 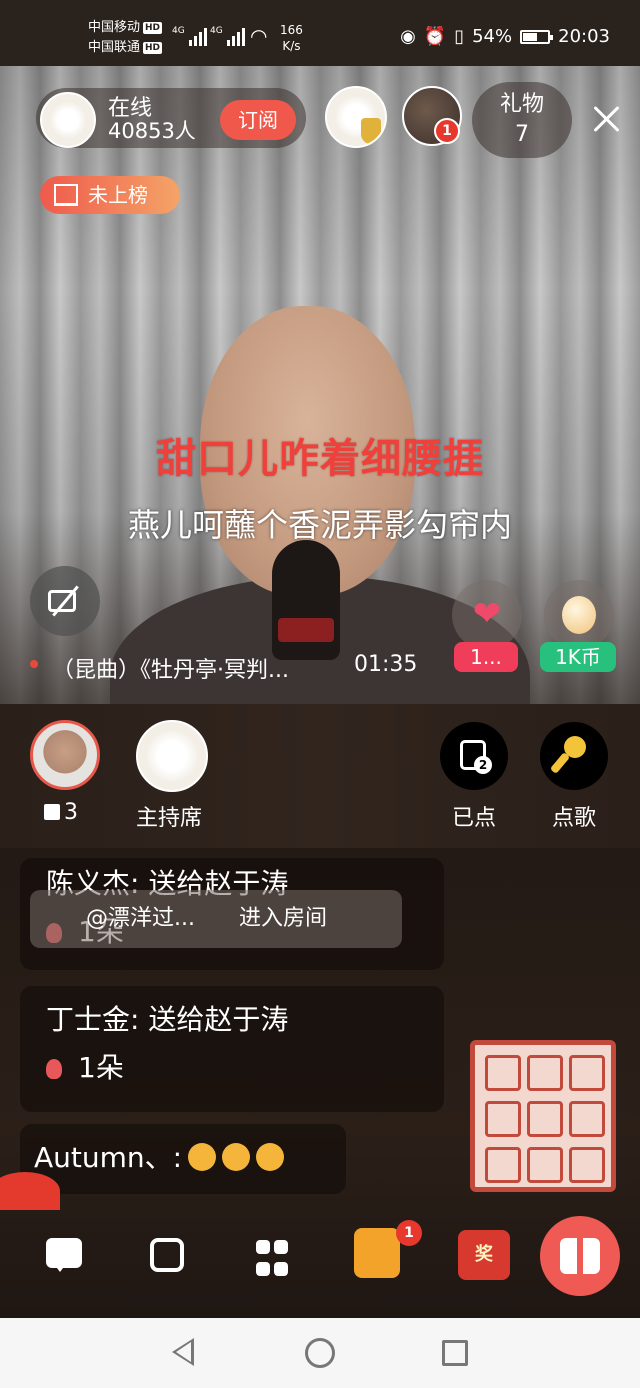 I want to click on carrier-2: 中国联通, so click(x=114, y=47).